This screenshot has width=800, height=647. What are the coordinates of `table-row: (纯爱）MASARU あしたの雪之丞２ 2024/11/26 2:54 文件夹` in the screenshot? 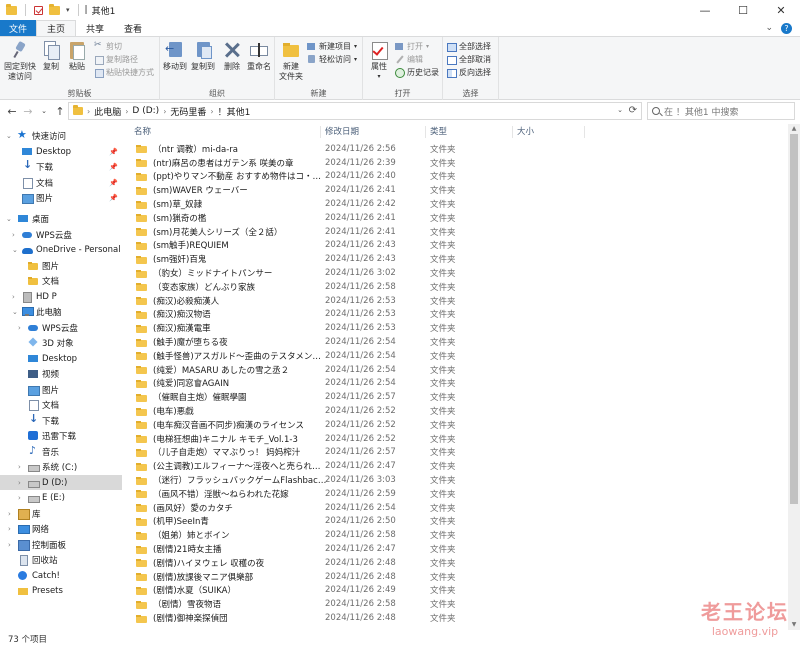 It's located at (453, 370).